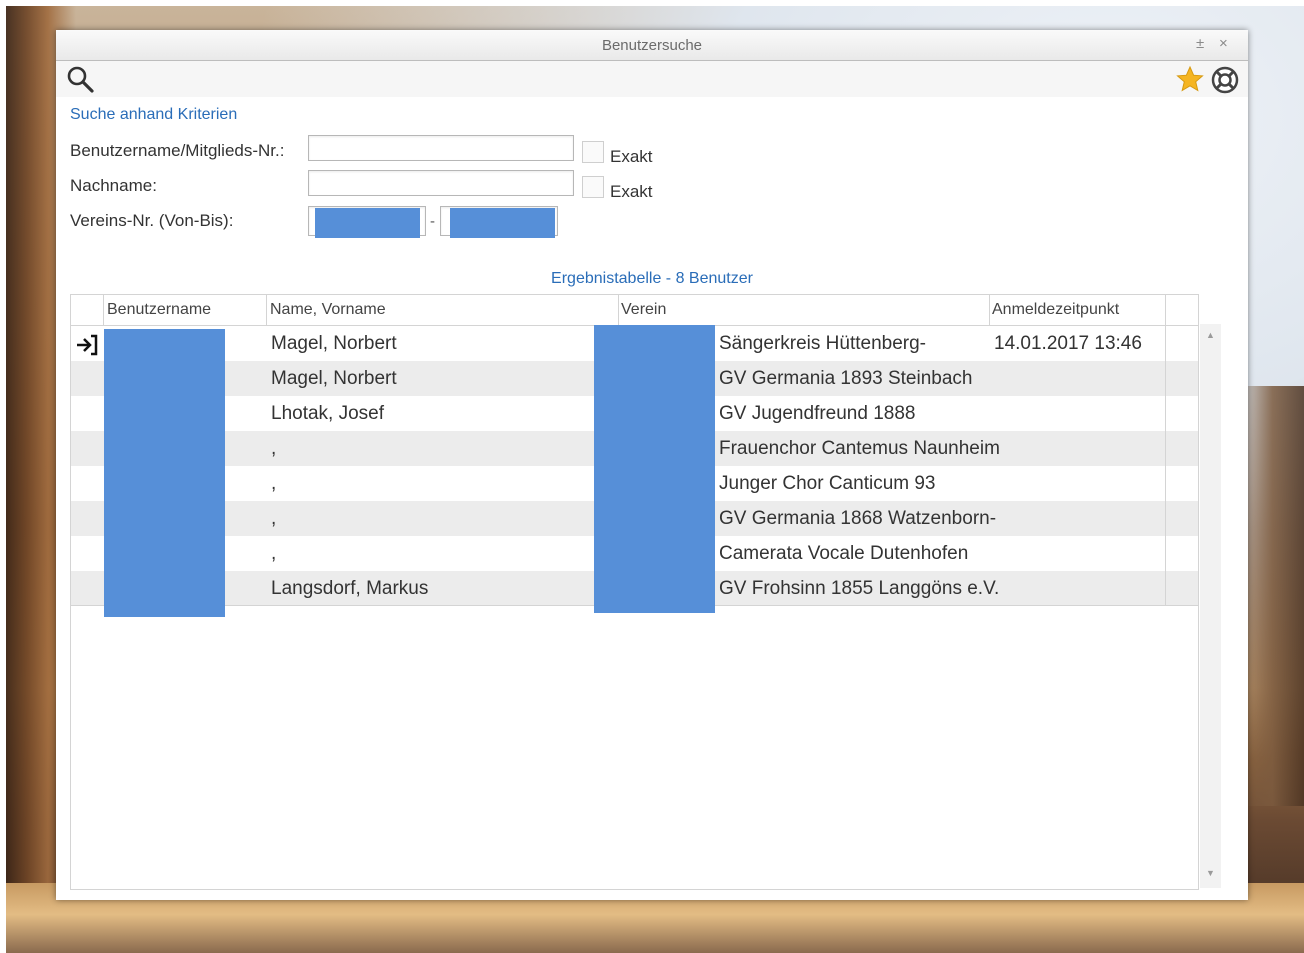  Describe the element at coordinates (844, 553) in the screenshot. I see `row-club: Camerata Vocale Dutenhofen` at that location.